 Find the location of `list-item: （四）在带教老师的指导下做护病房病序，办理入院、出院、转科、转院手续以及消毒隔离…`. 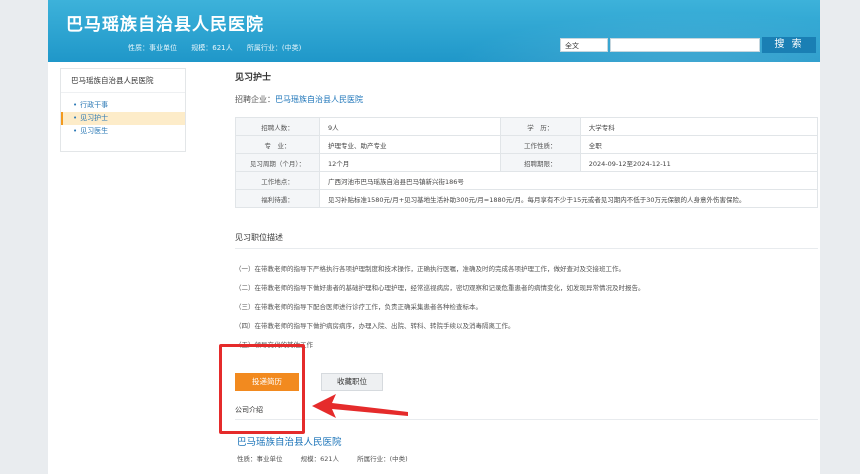

list-item: （四）在带教老师的指导下做护病房病序，办理入院、出院、转科、转院手续以及消毒隔离… is located at coordinates (375, 326).